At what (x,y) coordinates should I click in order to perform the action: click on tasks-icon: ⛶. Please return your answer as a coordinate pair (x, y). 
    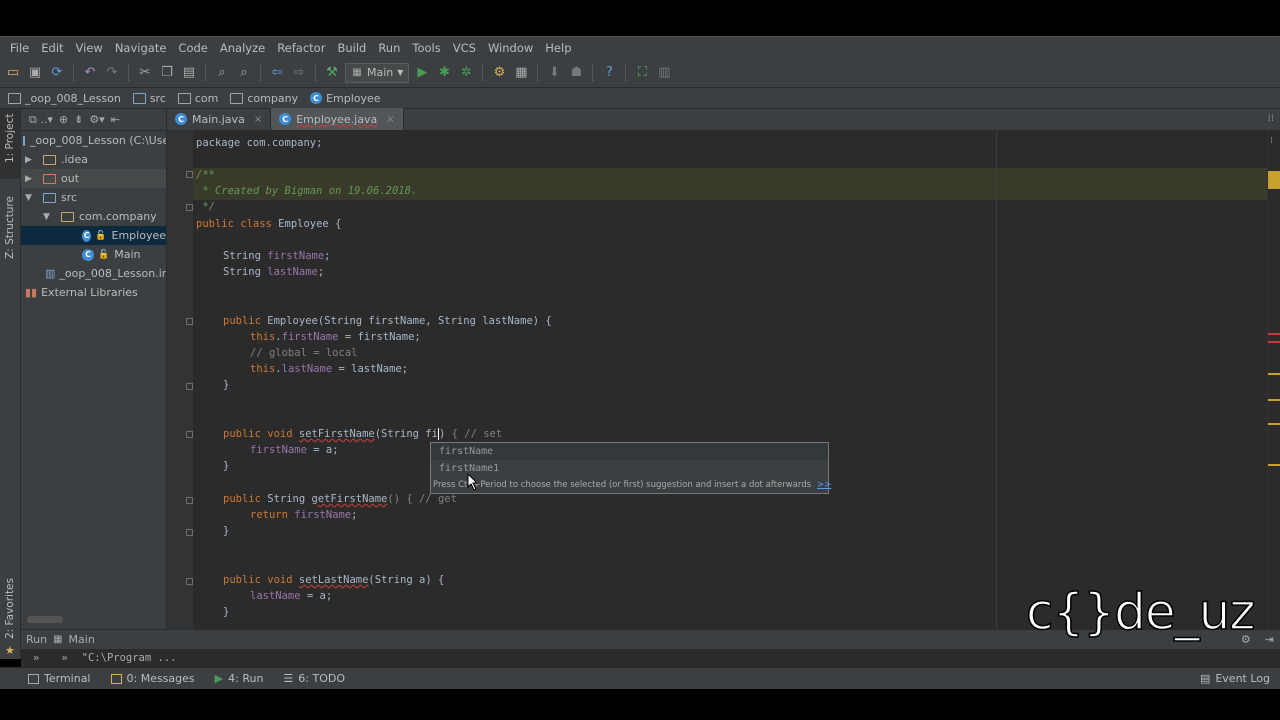
    Looking at the image, I should click on (642, 73).